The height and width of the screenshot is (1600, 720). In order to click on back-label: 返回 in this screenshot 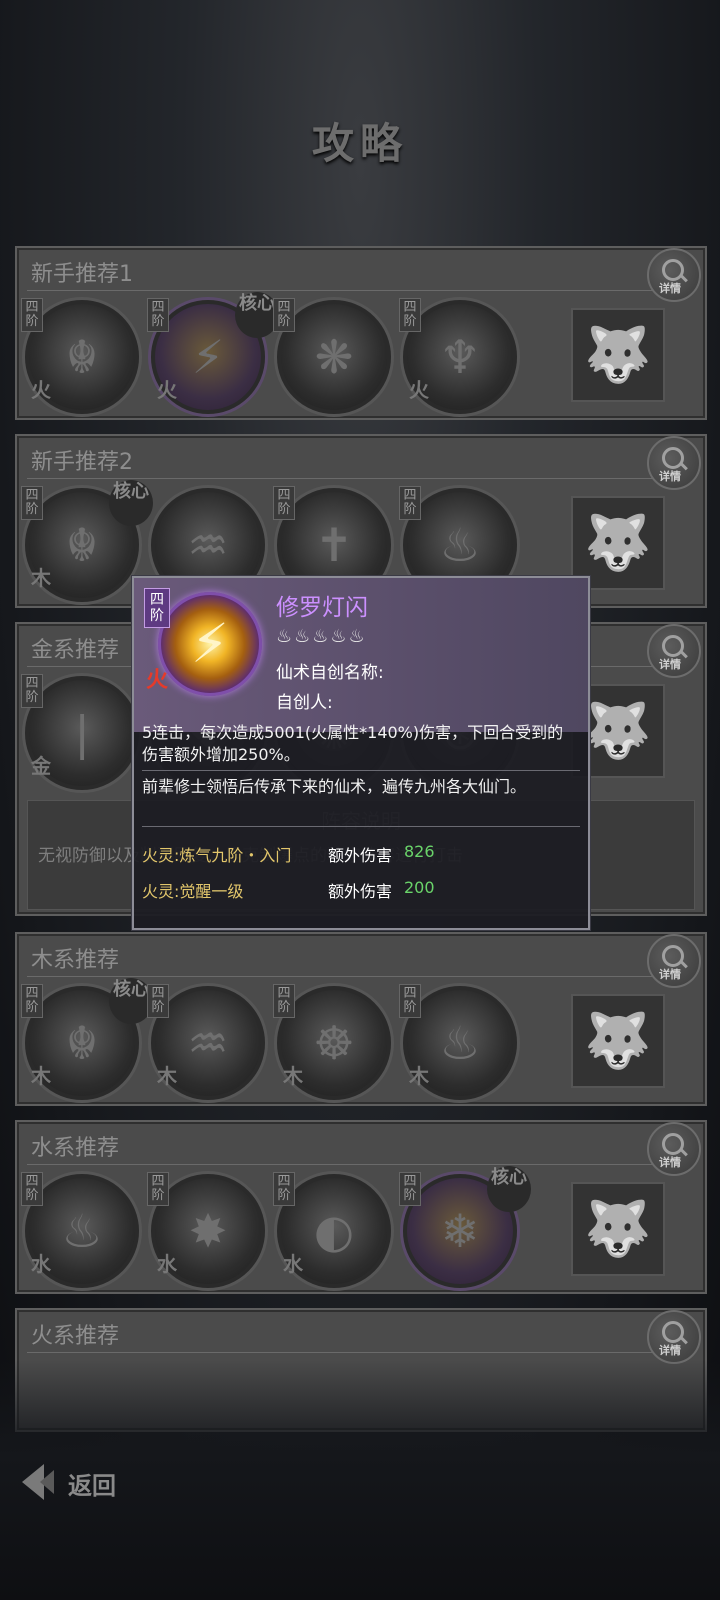, I will do `click(92, 1485)`.